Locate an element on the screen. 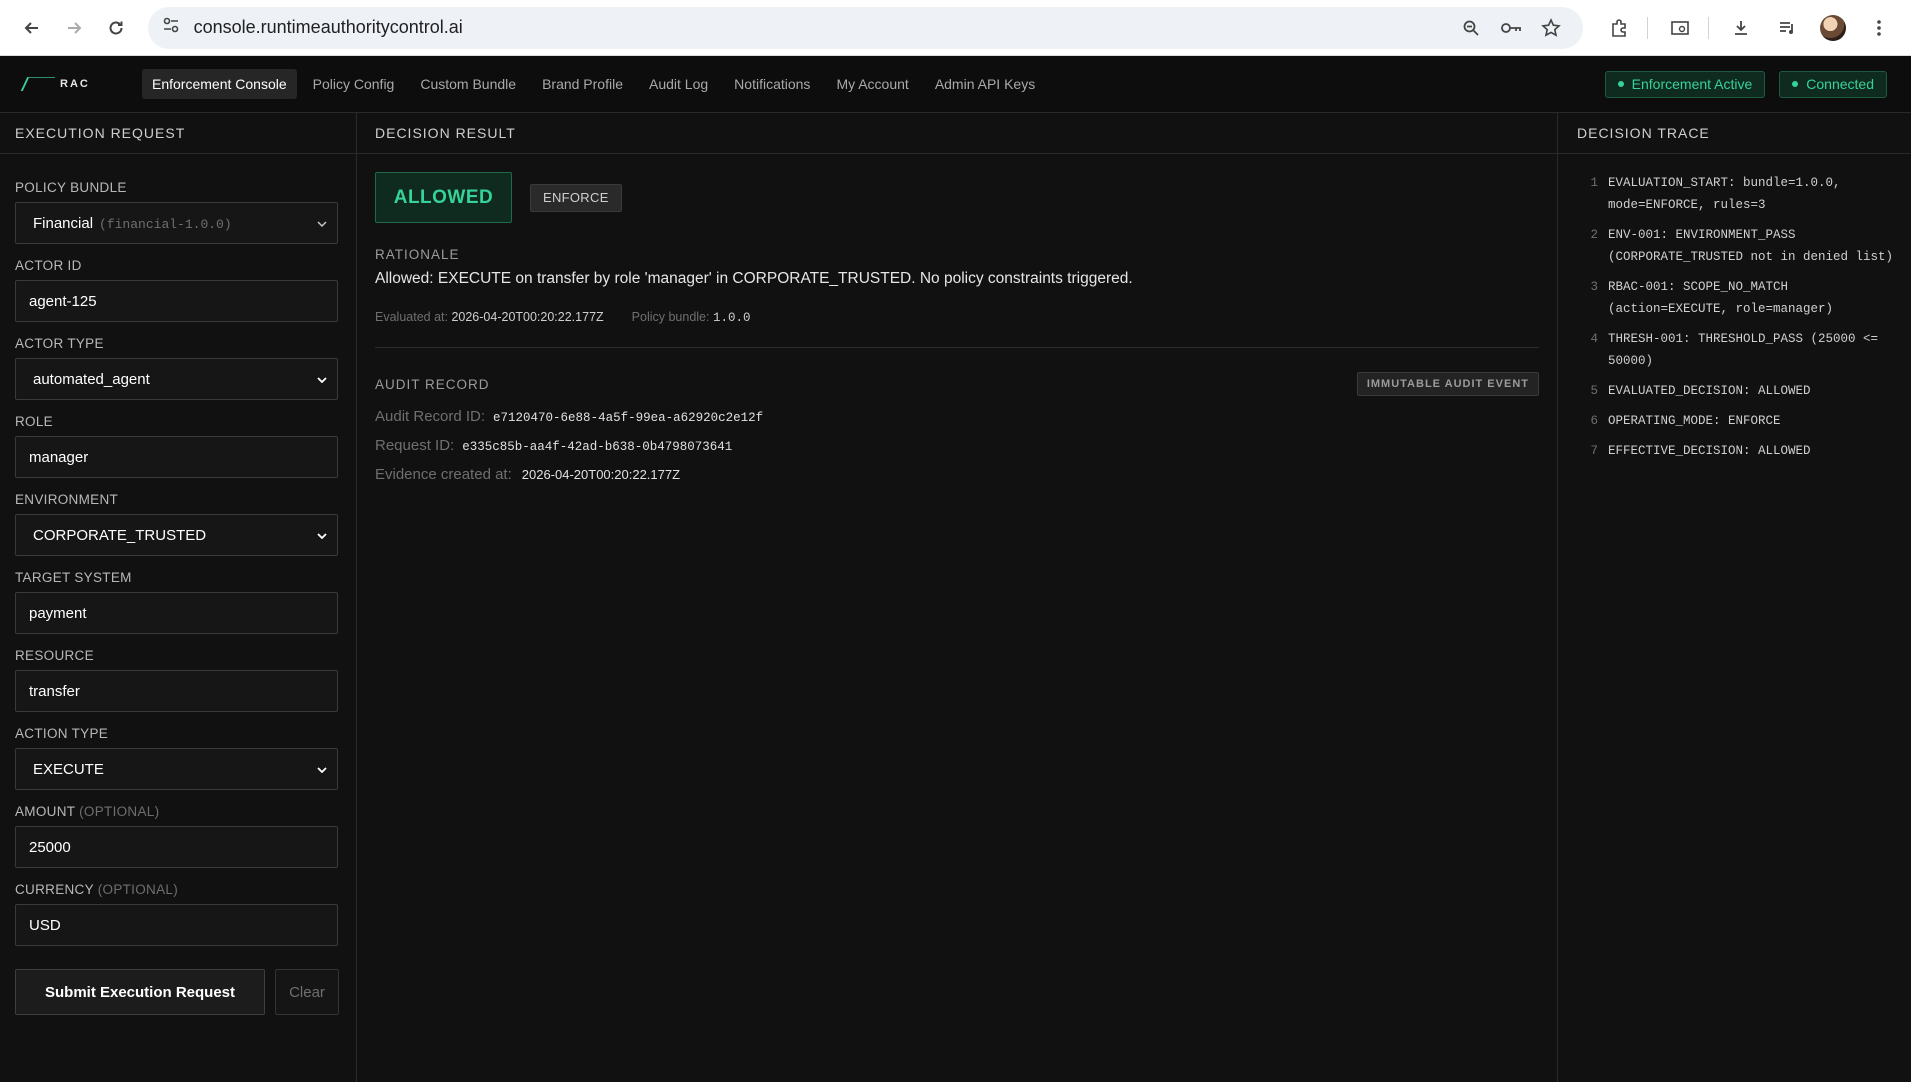 The image size is (1911, 1082). amount-label: AMOUNT (OPTIONAL) is located at coordinates (178, 811).